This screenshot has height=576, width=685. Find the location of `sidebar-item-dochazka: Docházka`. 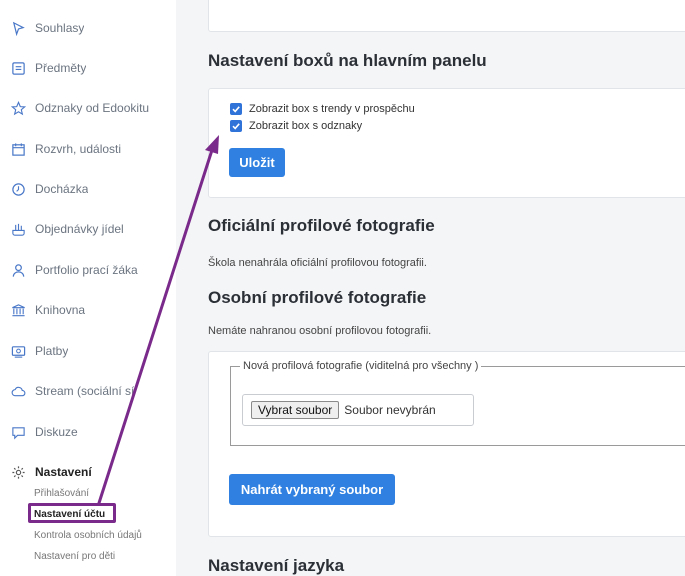

sidebar-item-dochazka: Docházka is located at coordinates (88, 189).